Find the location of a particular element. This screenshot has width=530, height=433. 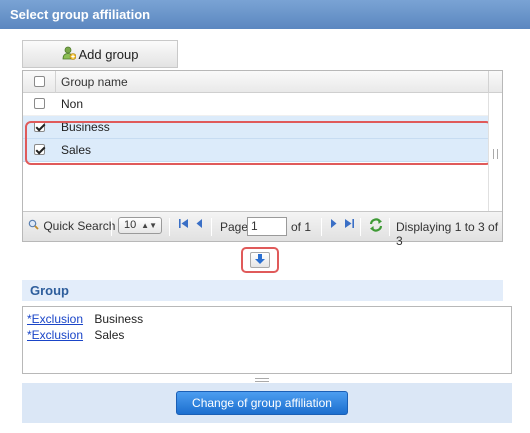

table-row: Business is located at coordinates (256, 127).